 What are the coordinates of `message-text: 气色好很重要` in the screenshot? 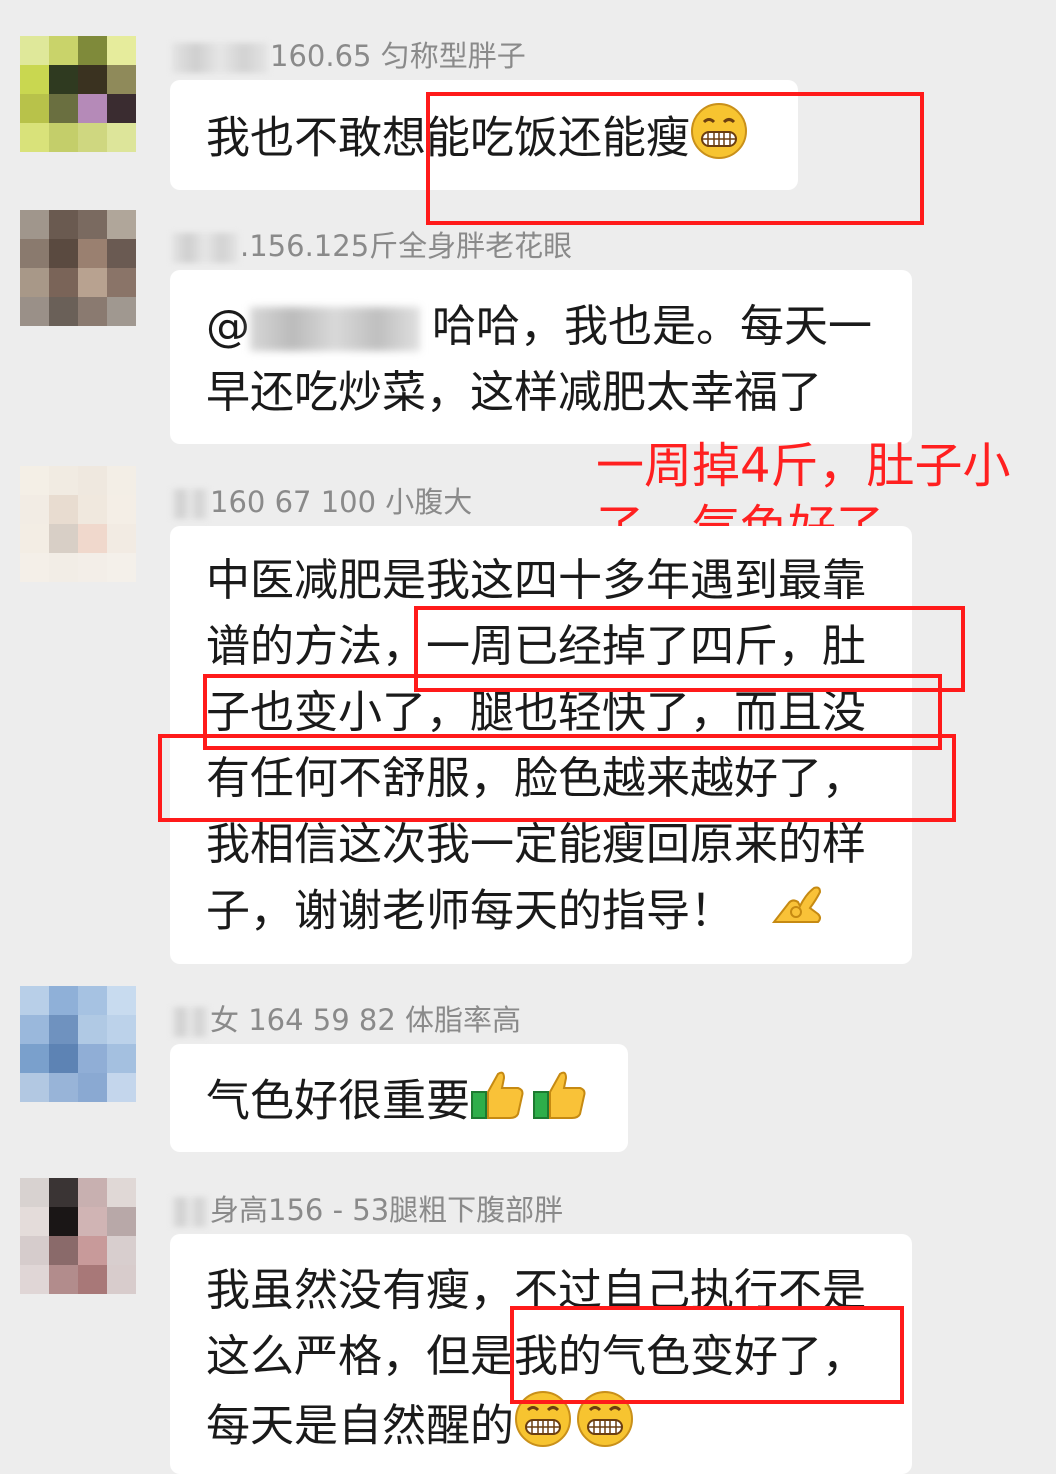 It's located at (338, 1101).